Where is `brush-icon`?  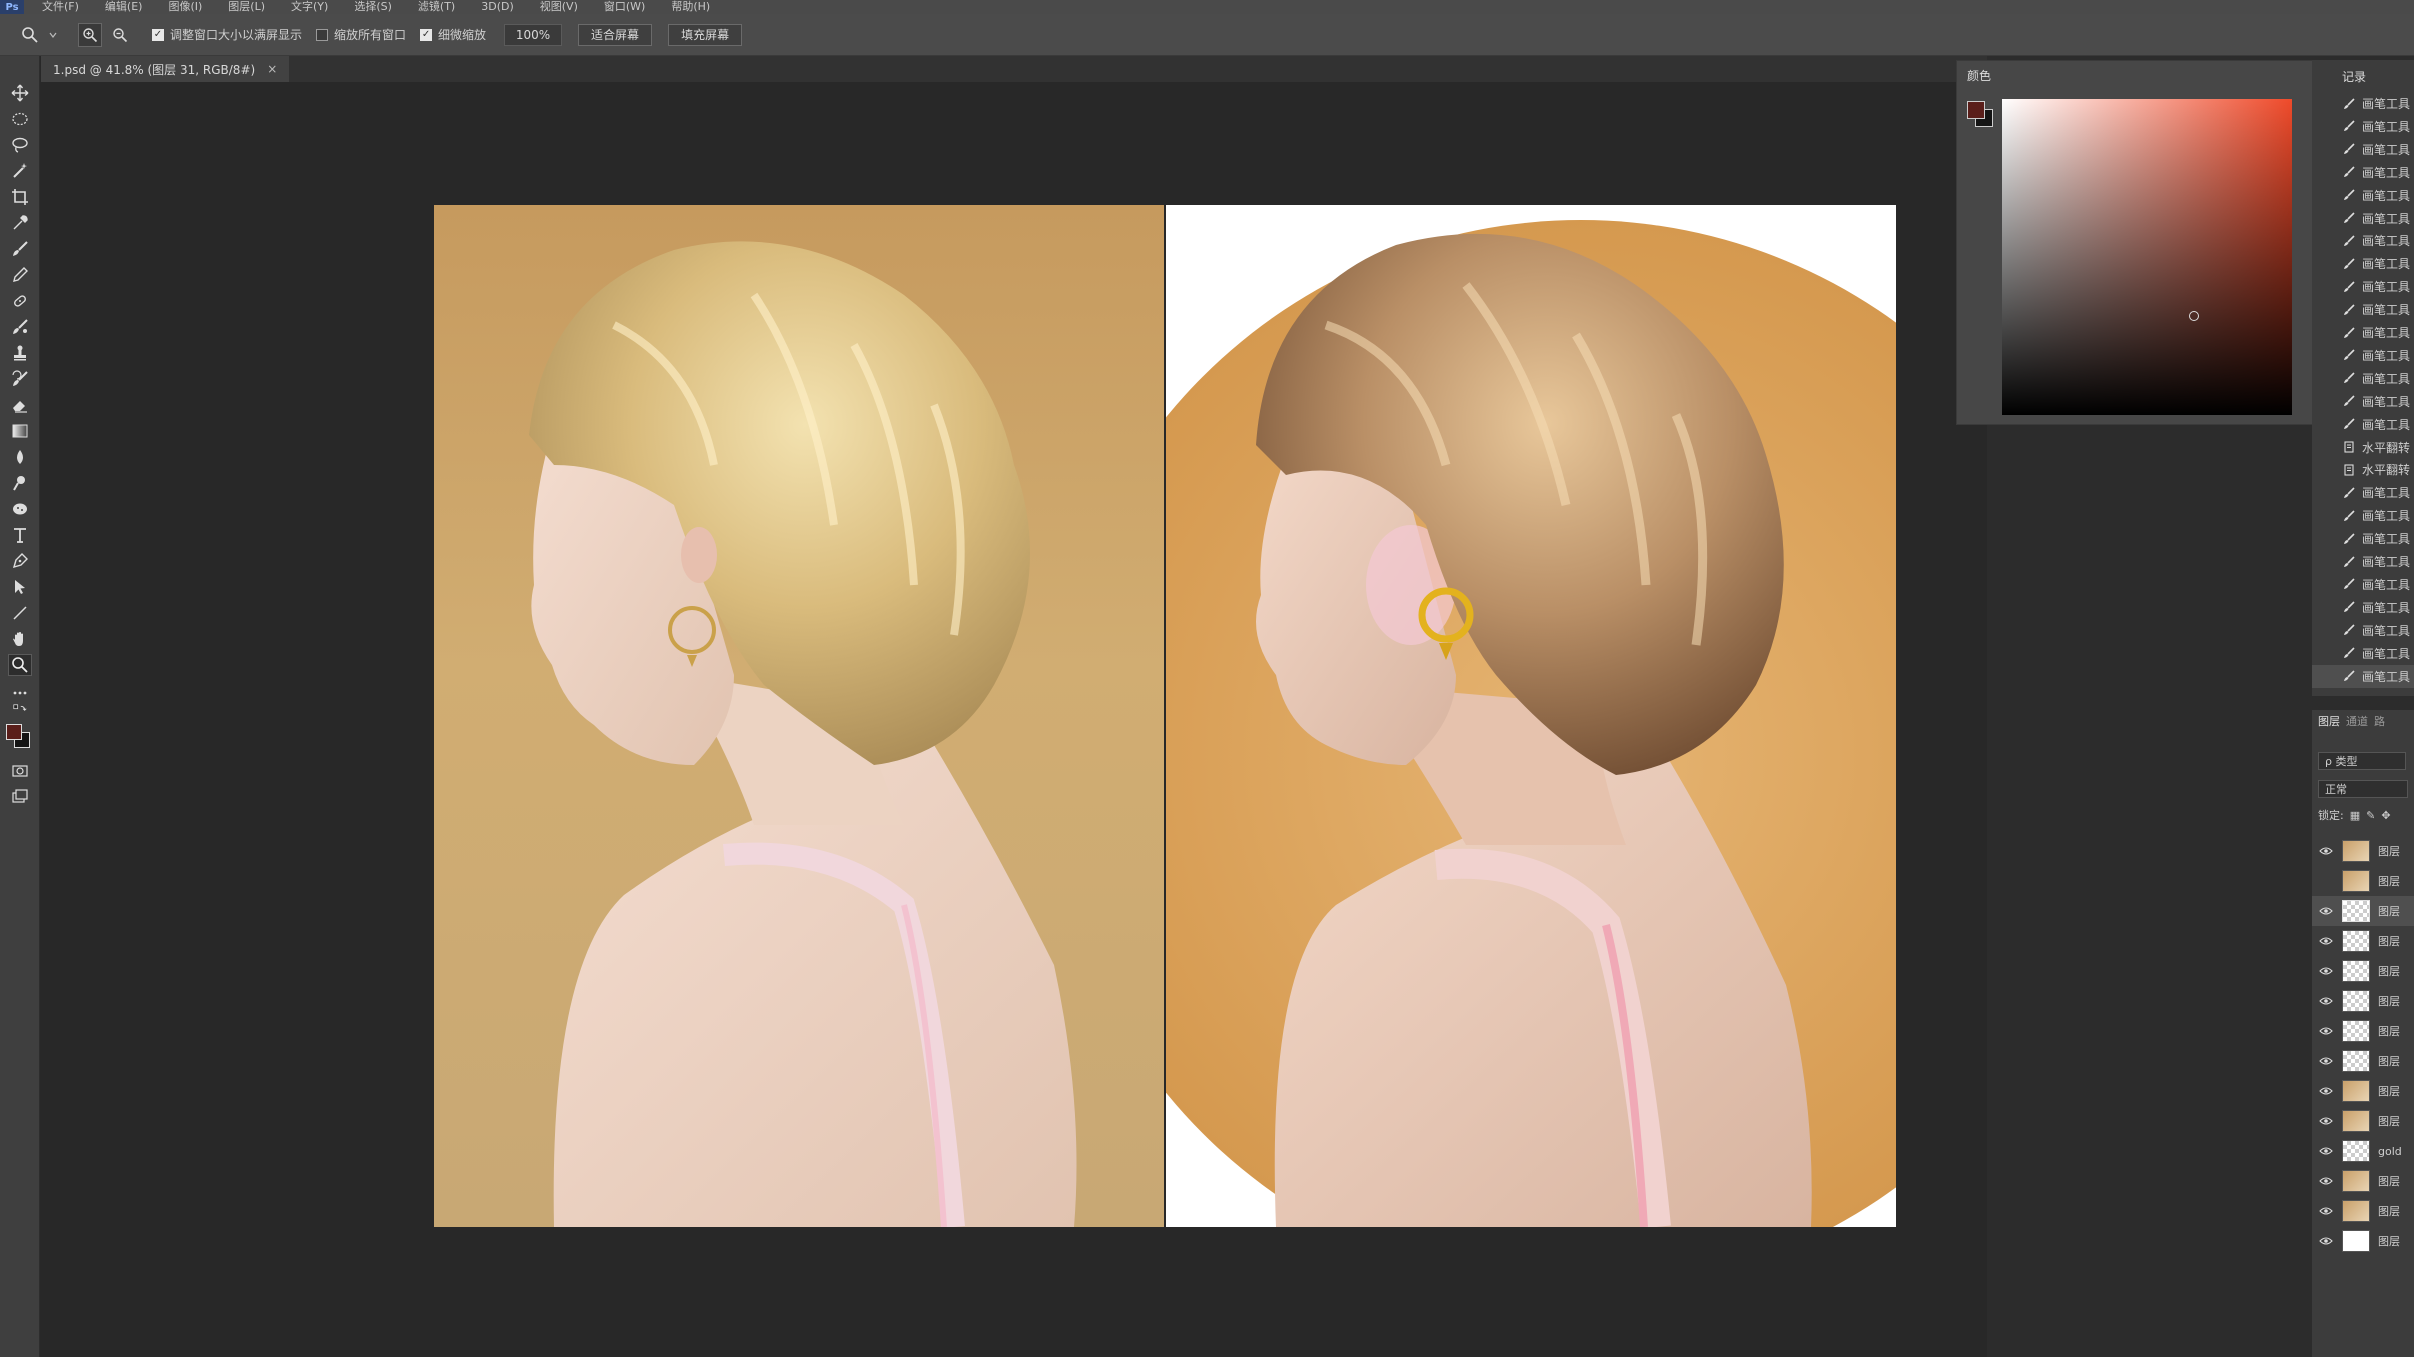 brush-icon is located at coordinates (20, 249).